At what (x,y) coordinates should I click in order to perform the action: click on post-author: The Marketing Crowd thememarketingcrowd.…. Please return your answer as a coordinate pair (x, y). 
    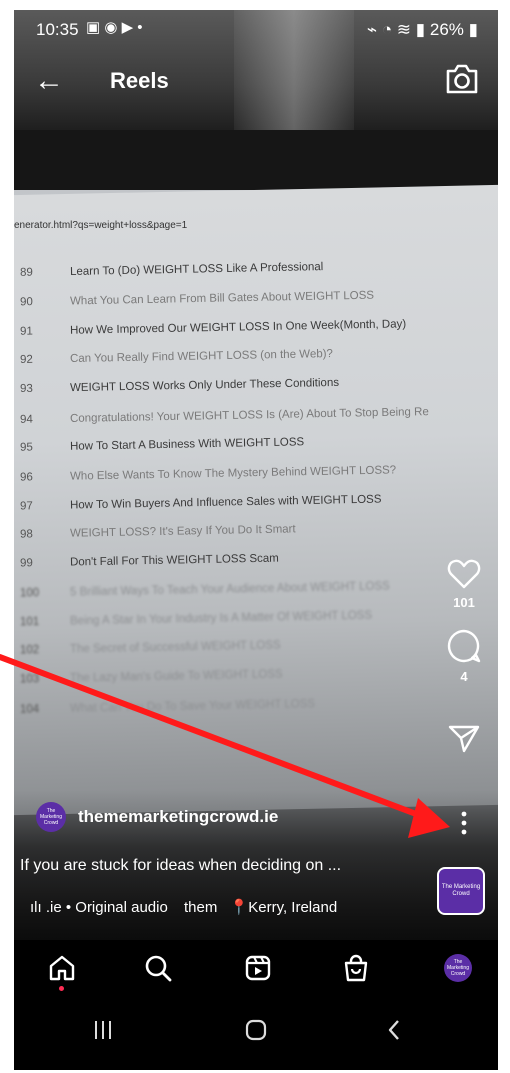
    Looking at the image, I should click on (157, 817).